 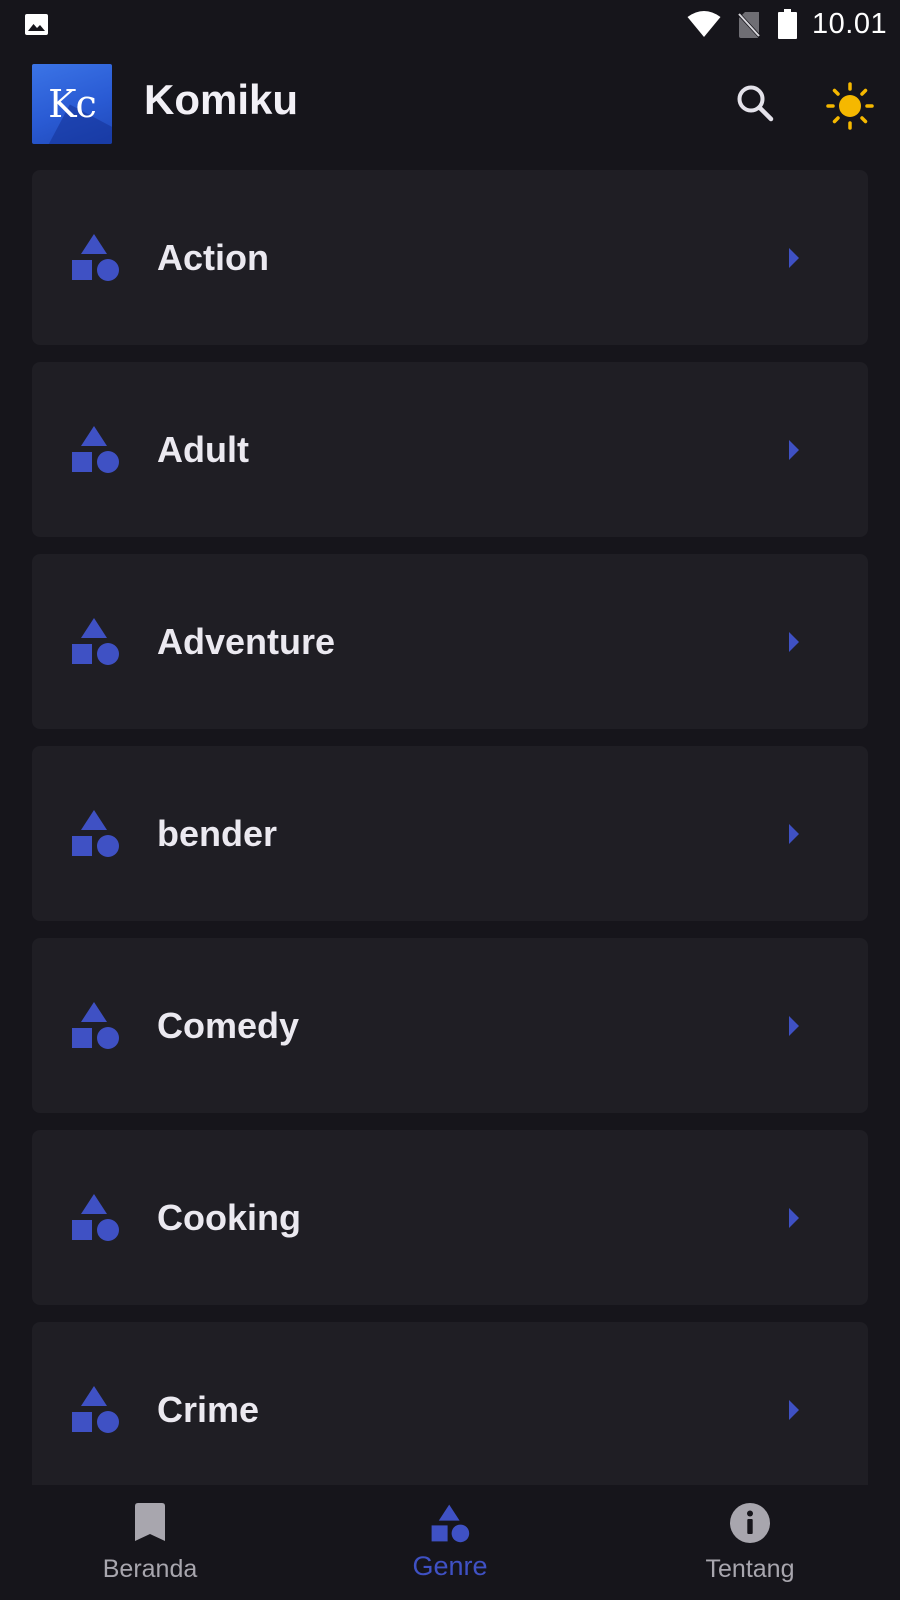 I want to click on wifi-icon, so click(x=704, y=24).